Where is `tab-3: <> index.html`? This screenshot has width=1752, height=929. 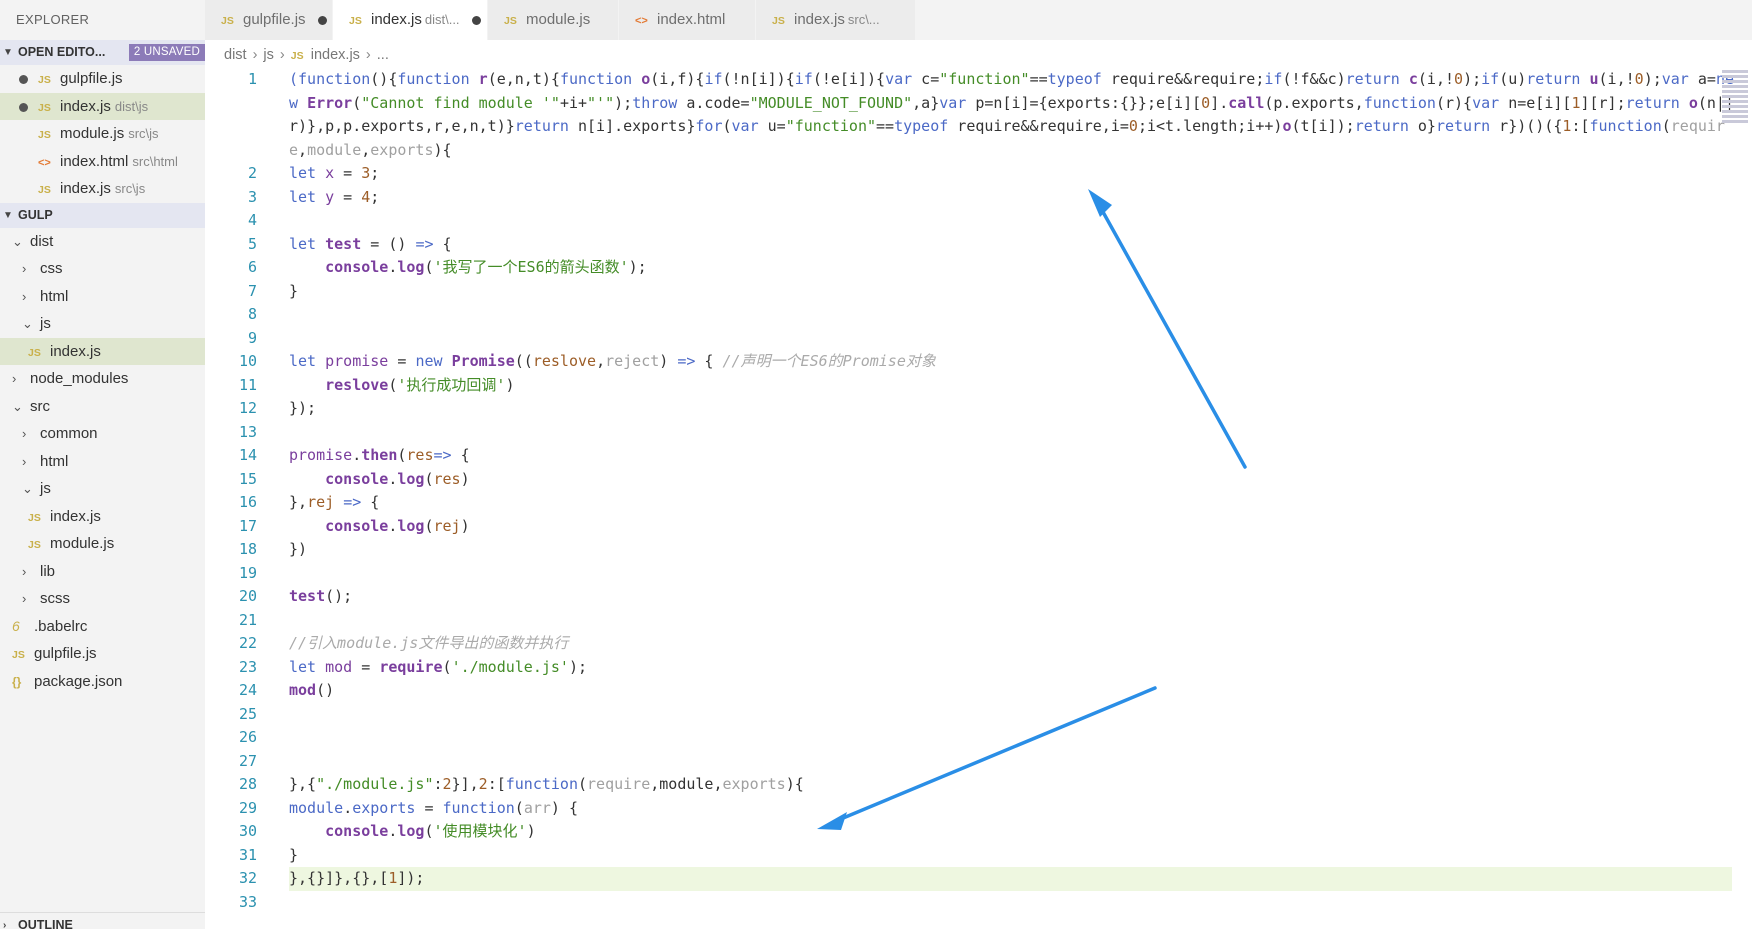 tab-3: <> index.html is located at coordinates (687, 20).